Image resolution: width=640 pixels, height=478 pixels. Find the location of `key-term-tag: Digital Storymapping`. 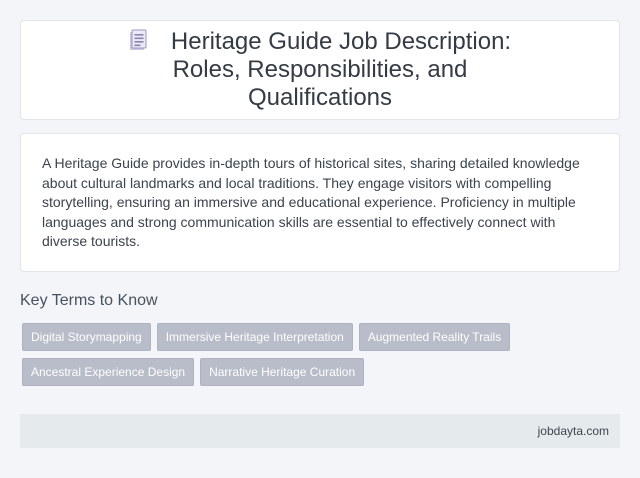

key-term-tag: Digital Storymapping is located at coordinates (86, 337).